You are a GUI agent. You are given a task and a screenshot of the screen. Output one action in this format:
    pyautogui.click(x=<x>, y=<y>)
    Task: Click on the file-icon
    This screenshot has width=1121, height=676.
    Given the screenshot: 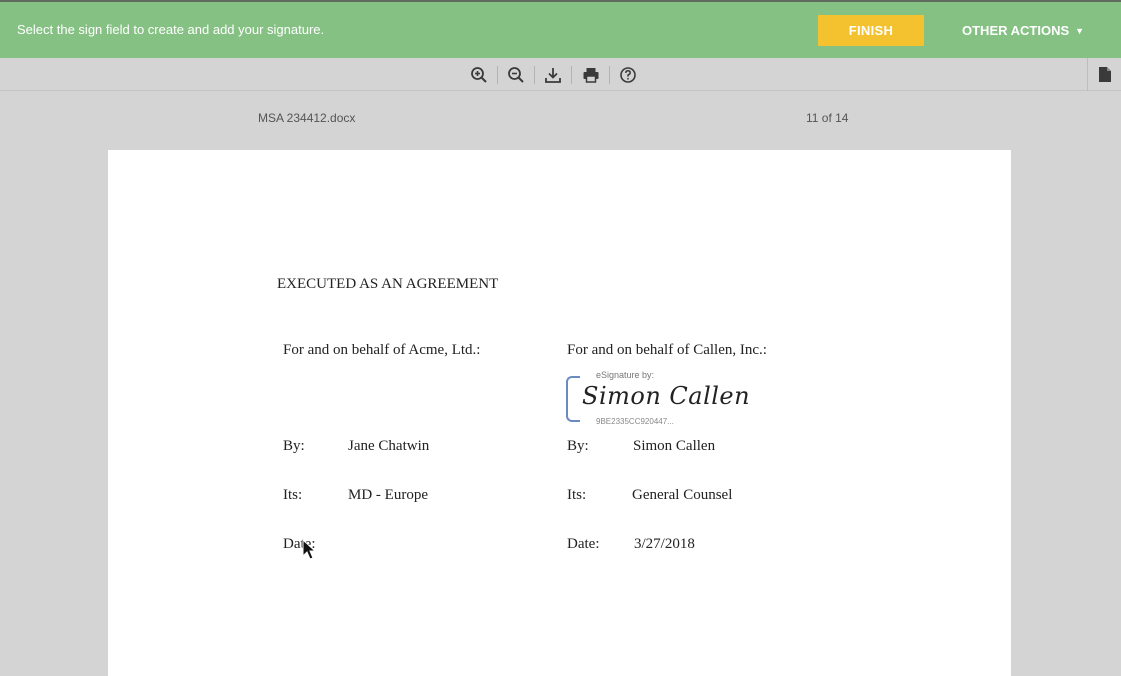 What is the action you would take?
    pyautogui.click(x=1104, y=74)
    